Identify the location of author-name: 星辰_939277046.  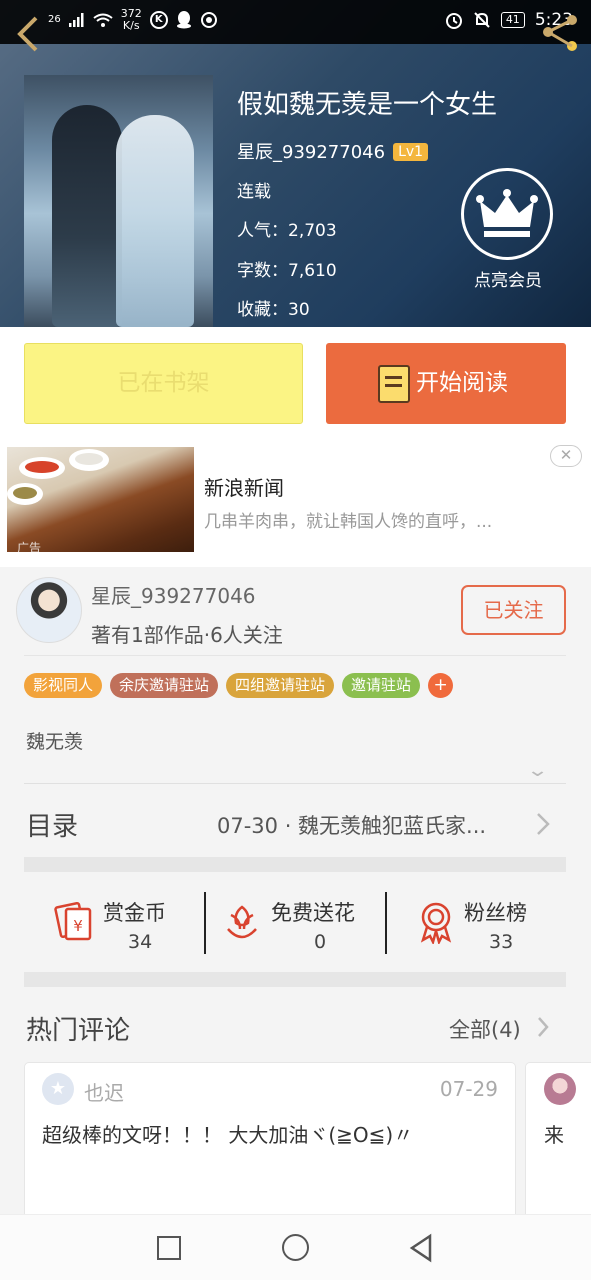
(173, 594).